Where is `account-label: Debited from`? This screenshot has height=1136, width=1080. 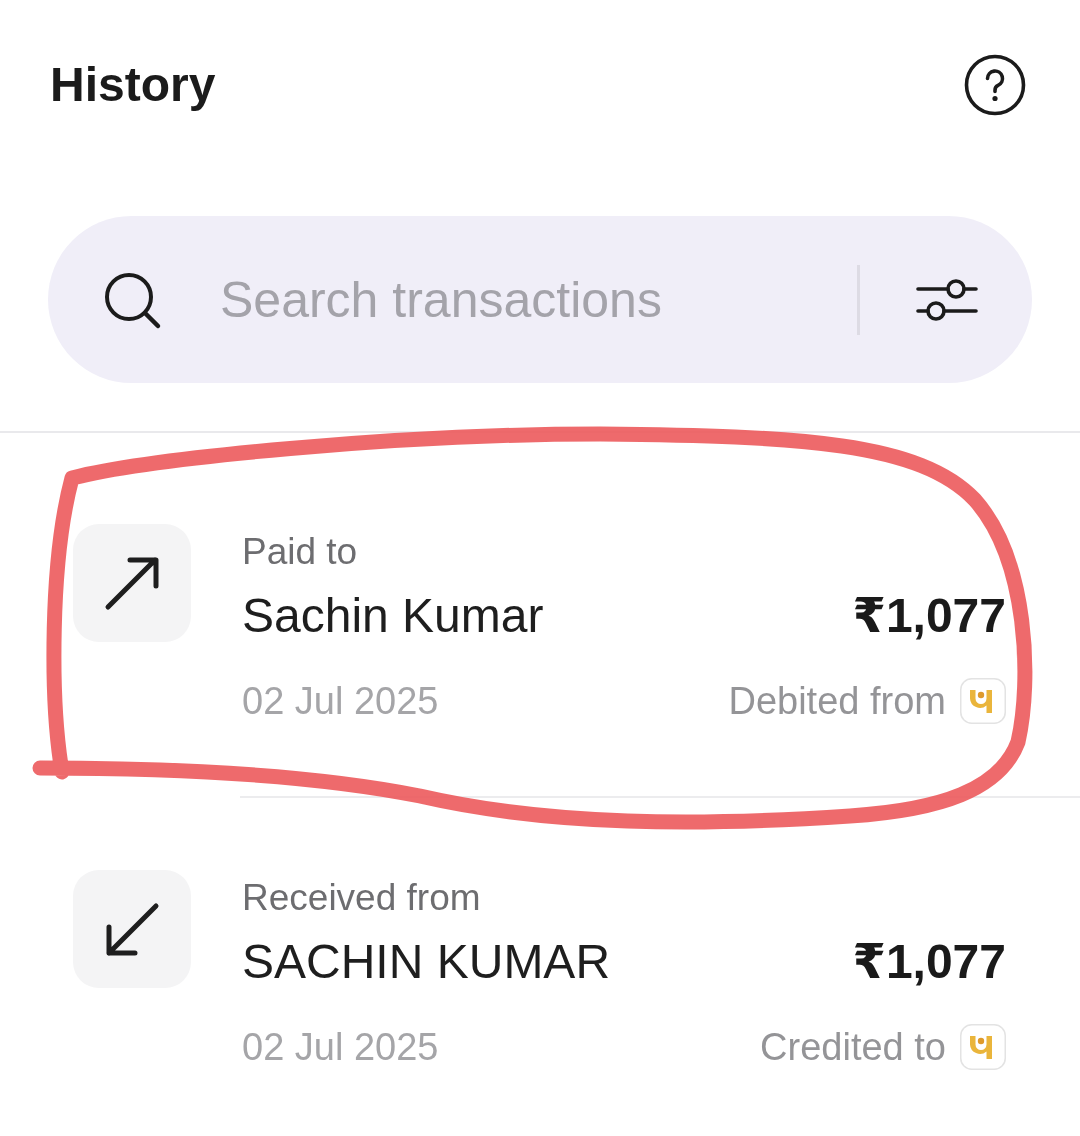 account-label: Debited from is located at coordinates (837, 701).